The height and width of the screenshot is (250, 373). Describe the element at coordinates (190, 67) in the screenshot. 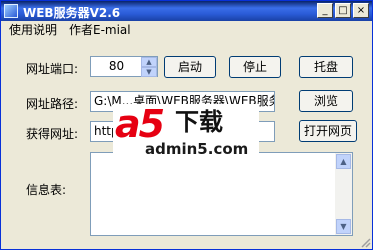

I see `start-button: 启动` at that location.